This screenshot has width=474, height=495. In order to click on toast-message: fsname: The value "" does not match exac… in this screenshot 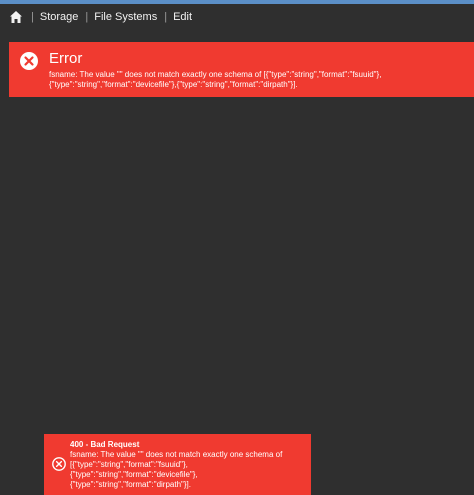, I will do `click(176, 469)`.